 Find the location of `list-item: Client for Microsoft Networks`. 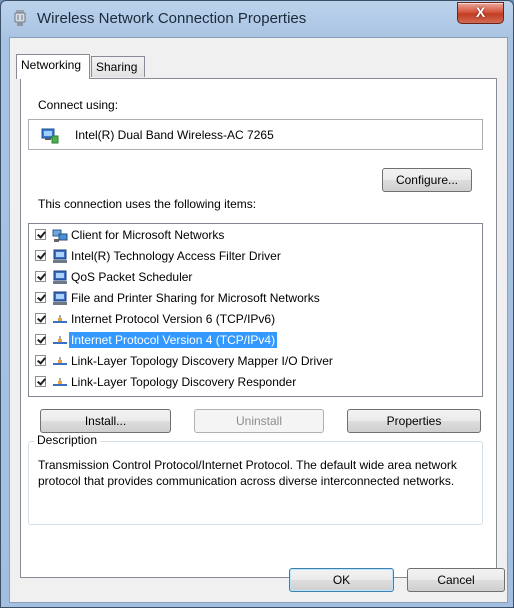

list-item: Client for Microsoft Networks is located at coordinates (255, 235).